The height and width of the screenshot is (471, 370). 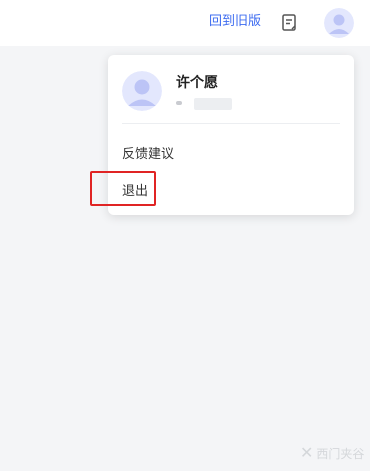 I want to click on user-avatar-icon, so click(x=339, y=23).